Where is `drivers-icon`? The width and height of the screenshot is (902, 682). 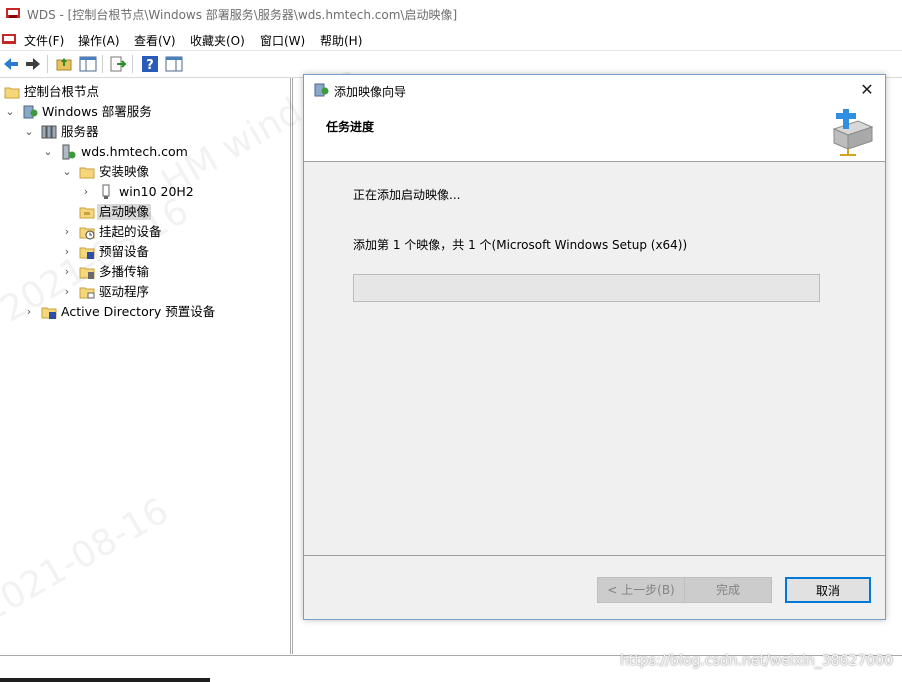 drivers-icon is located at coordinates (87, 293).